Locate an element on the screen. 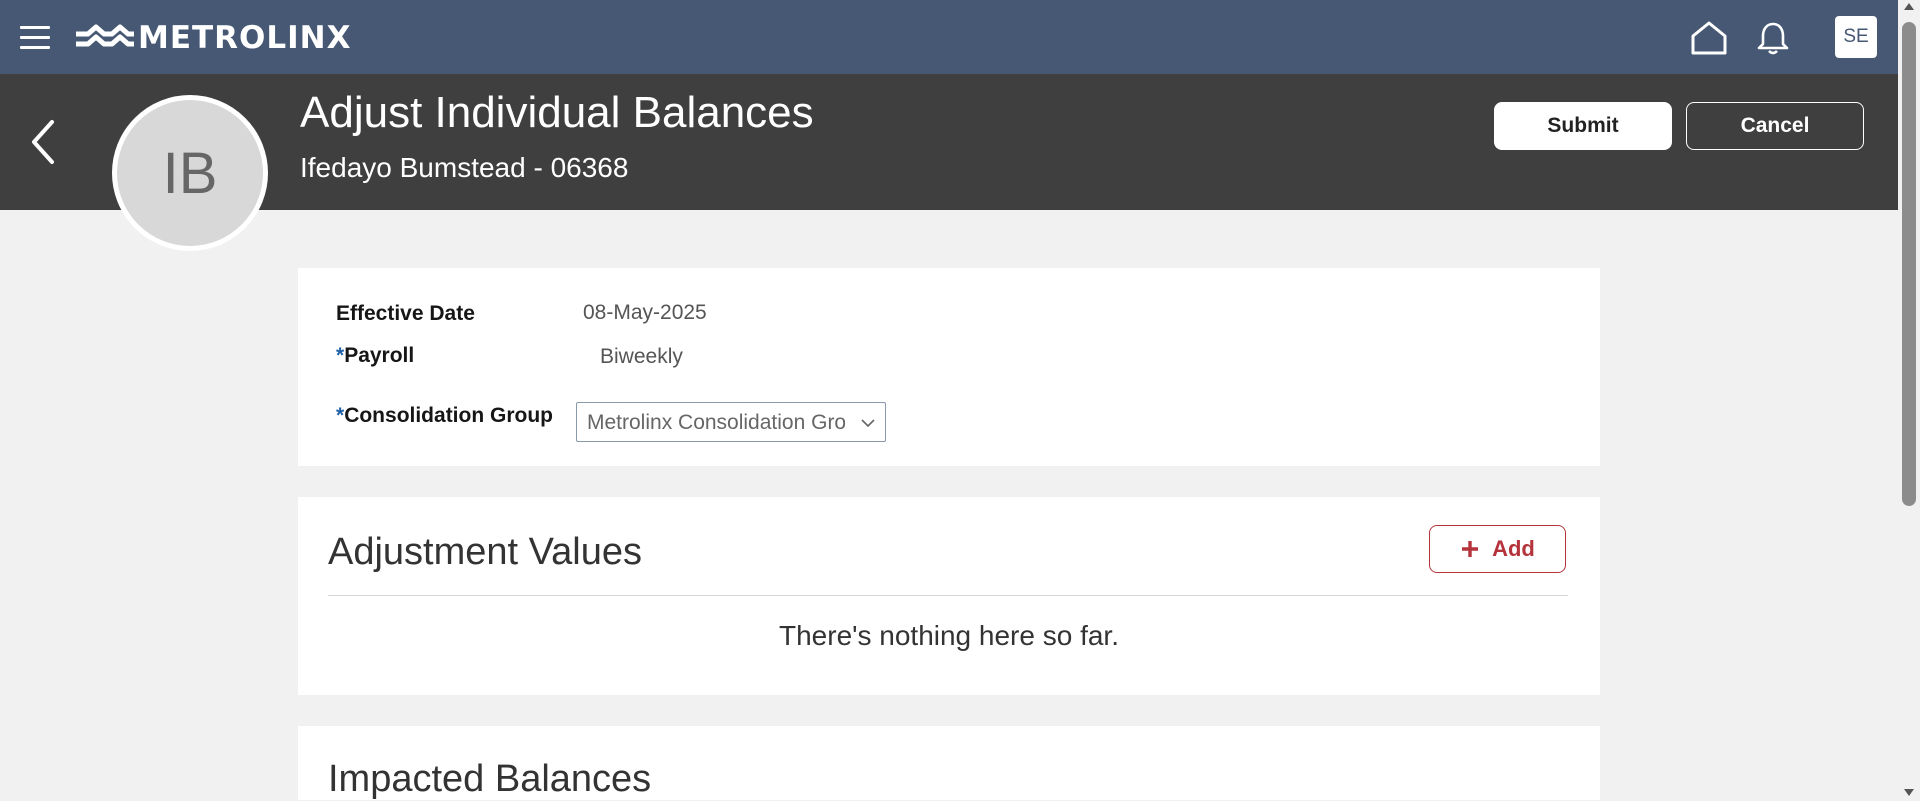  payroll-value: Biweekly is located at coordinates (641, 356).